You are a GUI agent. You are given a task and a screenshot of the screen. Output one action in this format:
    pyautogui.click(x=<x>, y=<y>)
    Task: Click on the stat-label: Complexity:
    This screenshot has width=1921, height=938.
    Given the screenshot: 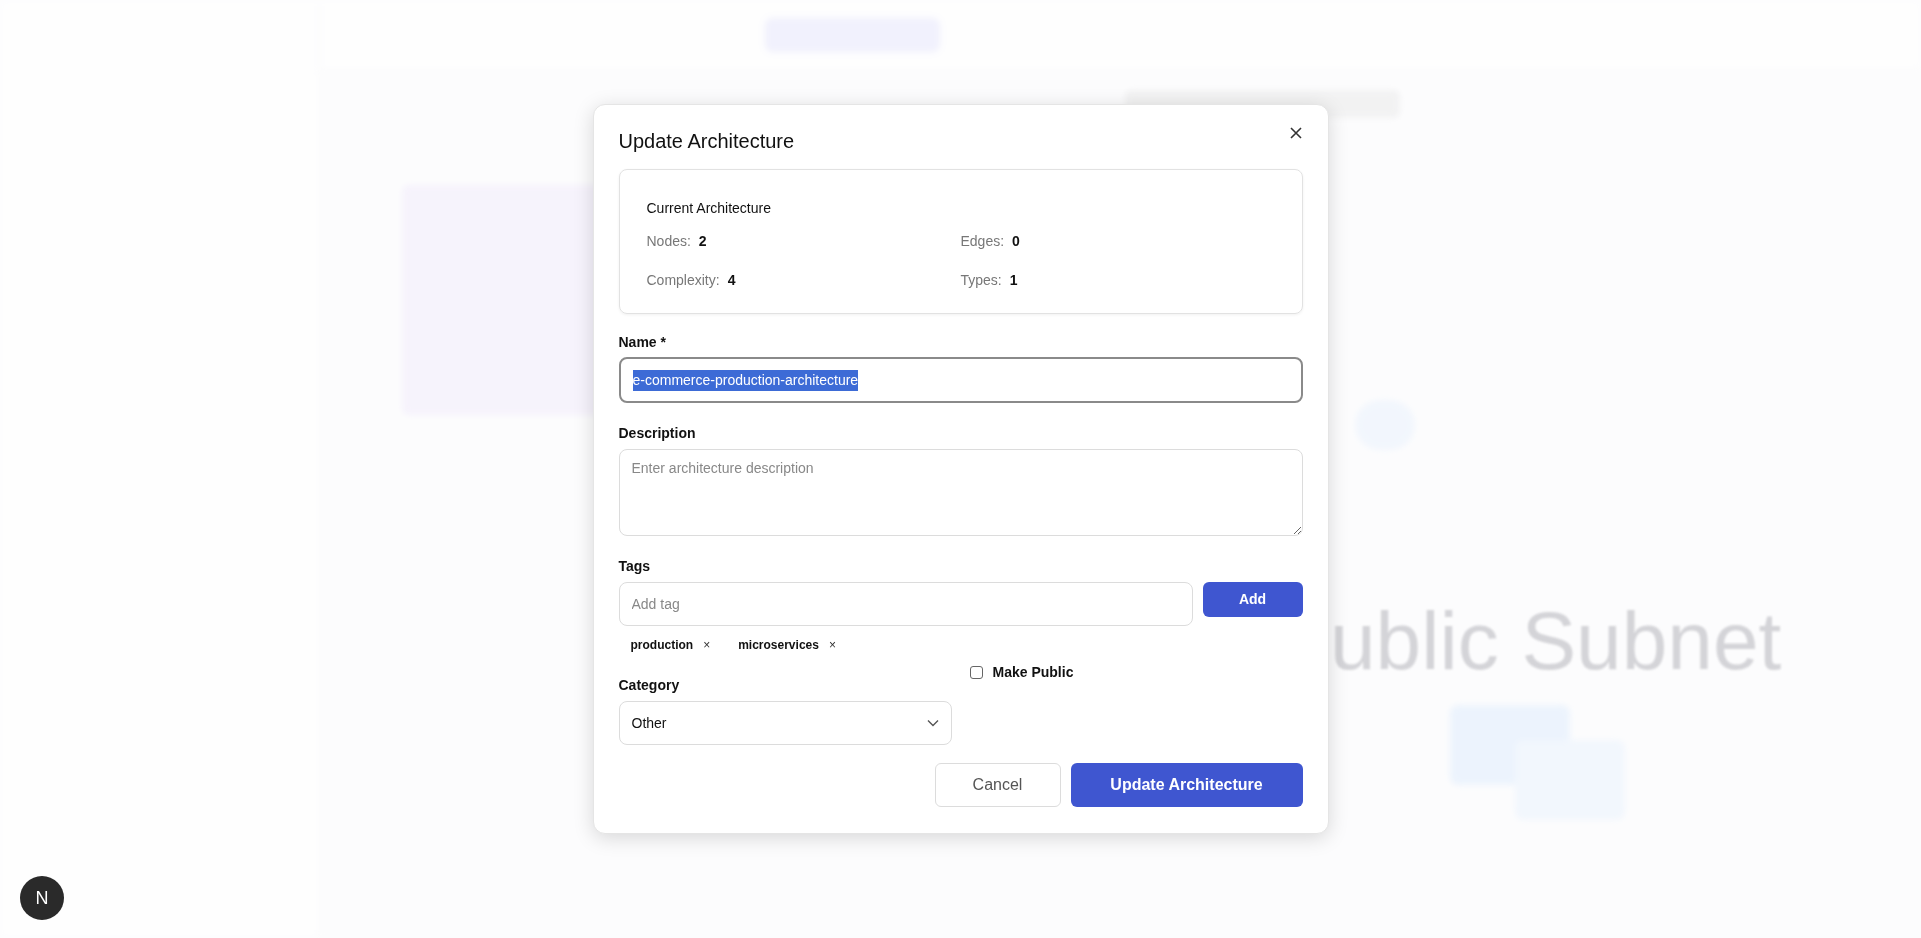 What is the action you would take?
    pyautogui.click(x=683, y=280)
    